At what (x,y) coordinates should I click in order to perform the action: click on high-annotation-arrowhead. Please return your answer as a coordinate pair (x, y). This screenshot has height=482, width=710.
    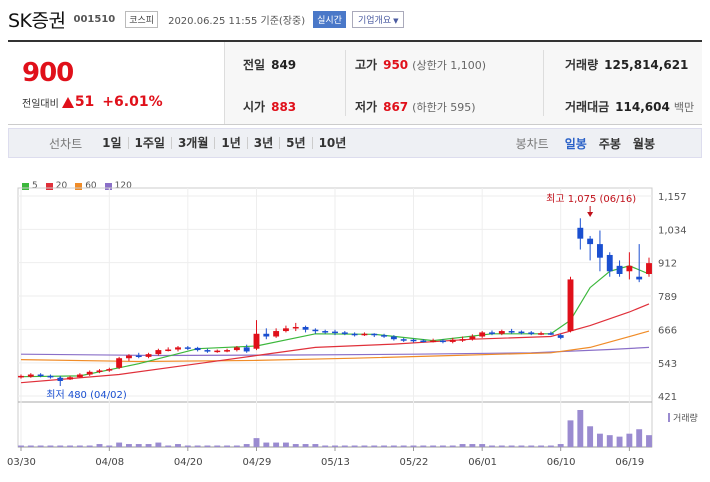
    Looking at the image, I should click on (590, 214).